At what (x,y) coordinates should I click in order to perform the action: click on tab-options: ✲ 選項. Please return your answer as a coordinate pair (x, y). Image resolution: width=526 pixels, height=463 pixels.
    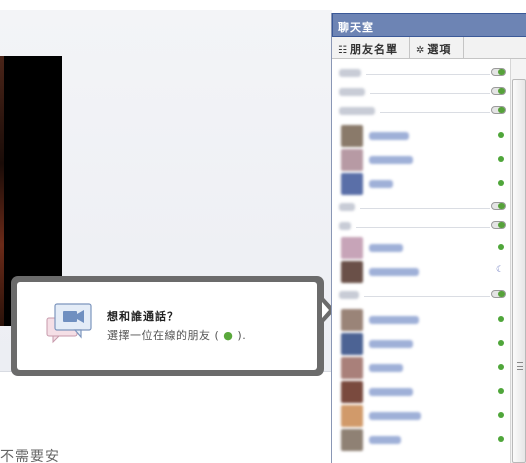
    Looking at the image, I should click on (437, 48).